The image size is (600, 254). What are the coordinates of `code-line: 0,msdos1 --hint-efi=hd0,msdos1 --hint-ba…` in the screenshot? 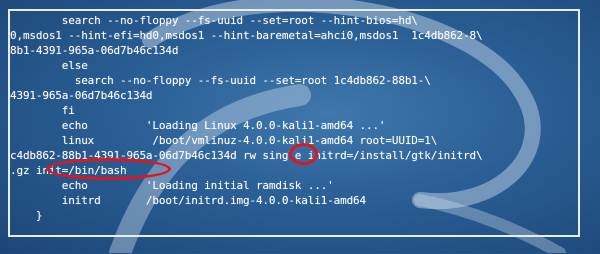 It's located at (246, 35).